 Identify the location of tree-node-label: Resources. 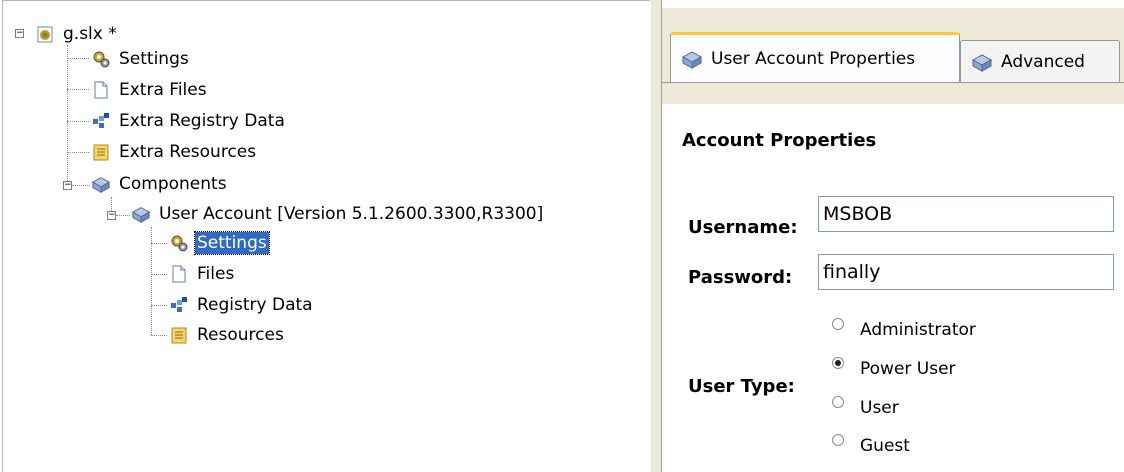
(240, 335).